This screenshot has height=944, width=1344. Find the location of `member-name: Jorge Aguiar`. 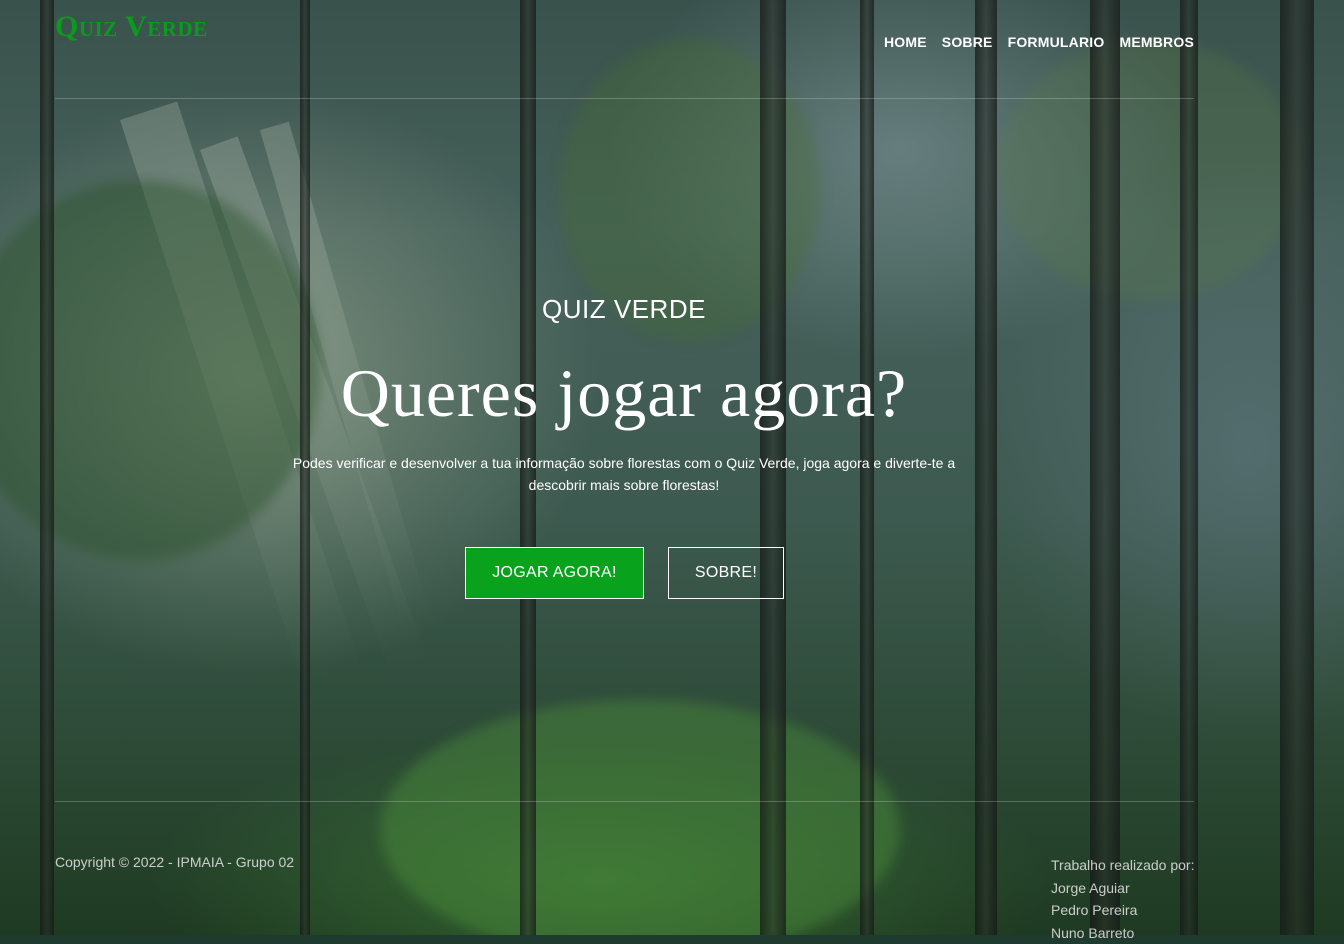

member-name: Jorge Aguiar is located at coordinates (1122, 888).